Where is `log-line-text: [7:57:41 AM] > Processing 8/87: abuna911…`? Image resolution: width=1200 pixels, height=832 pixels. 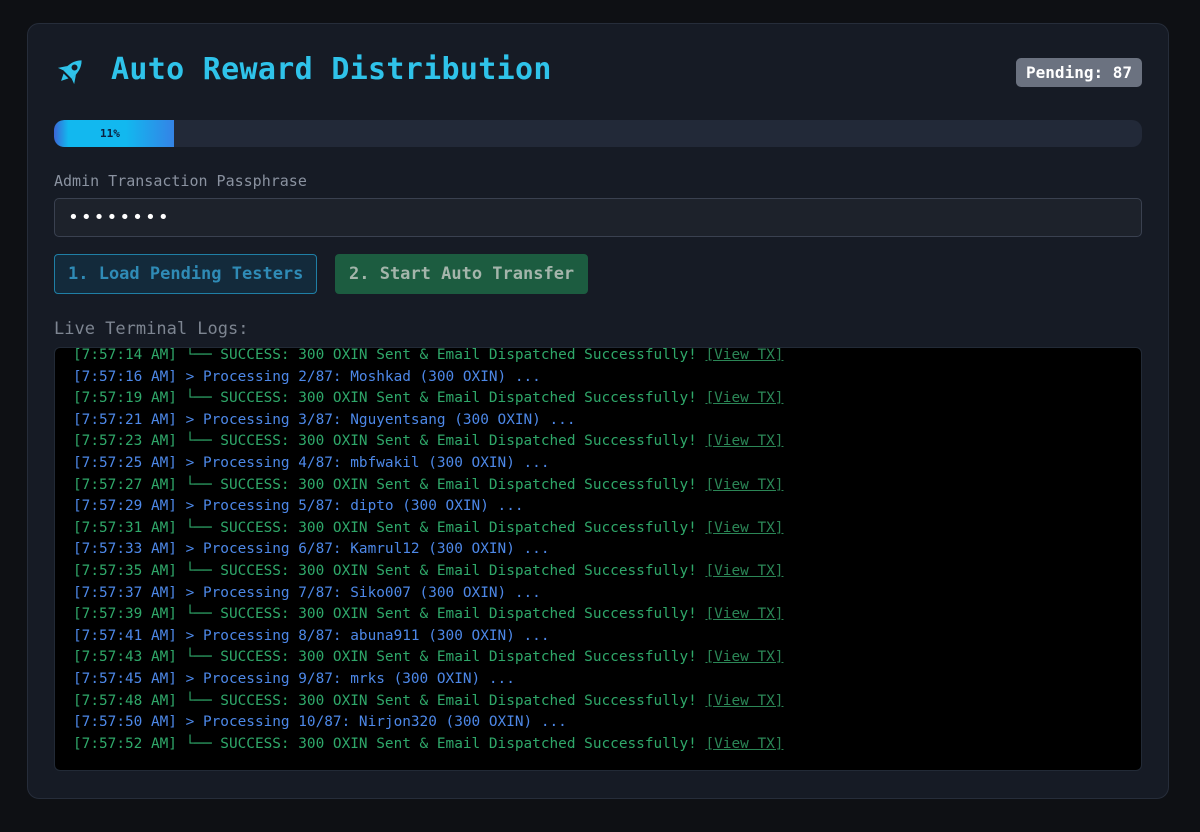
log-line-text: [7:57:41 AM] > Processing 8/87: abuna911… is located at coordinates (311, 635).